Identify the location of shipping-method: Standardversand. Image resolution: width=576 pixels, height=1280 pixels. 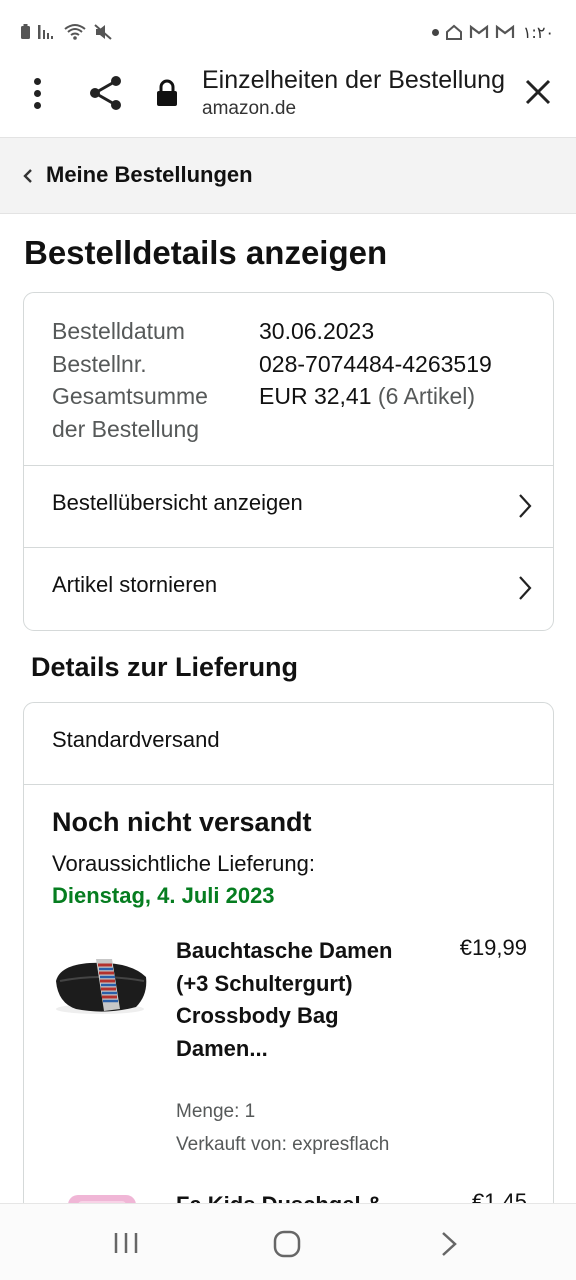
(136, 739).